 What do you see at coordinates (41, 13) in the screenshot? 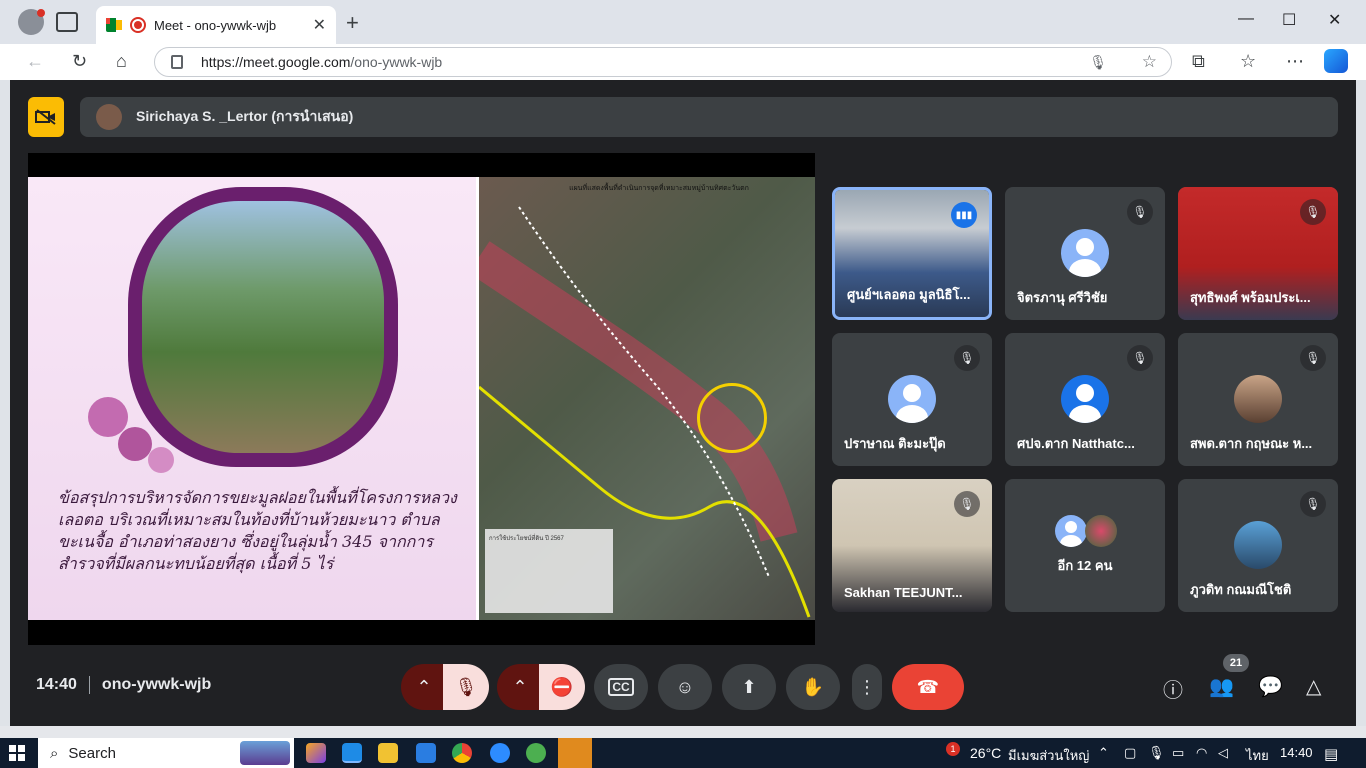
I see `profile-notification-dot` at bounding box center [41, 13].